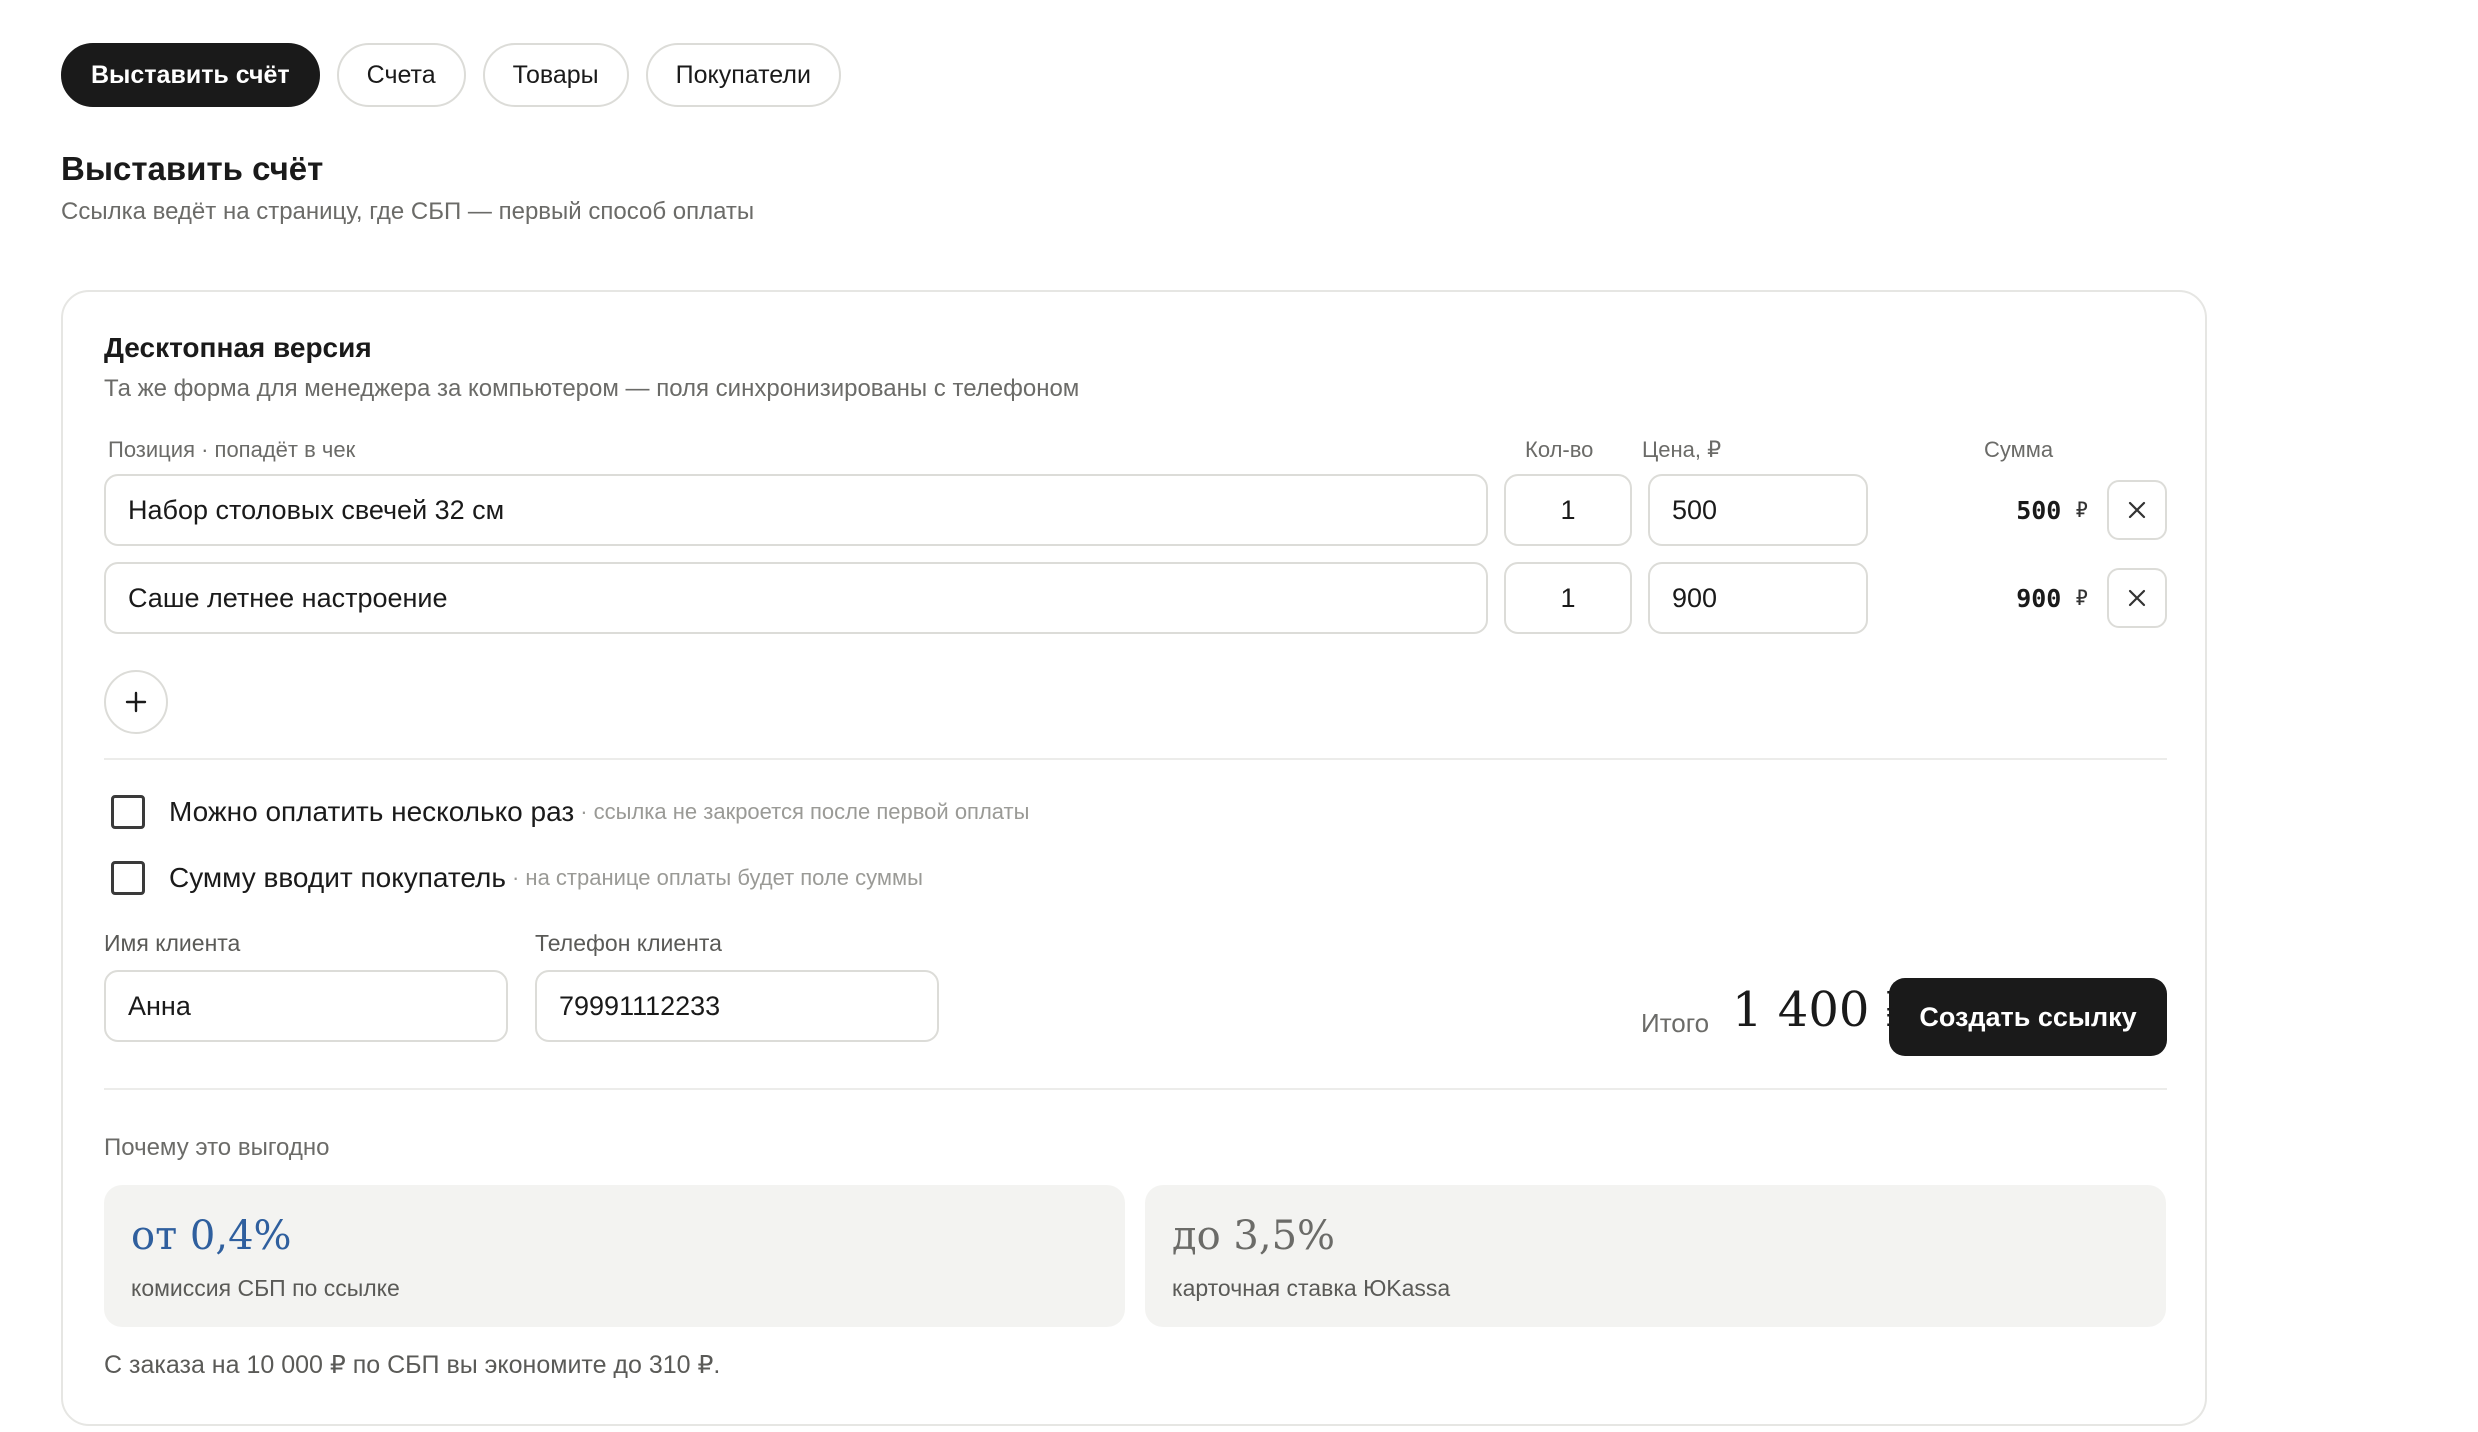 Image resolution: width=2478 pixels, height=1432 pixels. Describe the element at coordinates (1311, 1288) in the screenshot. I see `benefit-caption: карточная ставка ЮKassa` at that location.